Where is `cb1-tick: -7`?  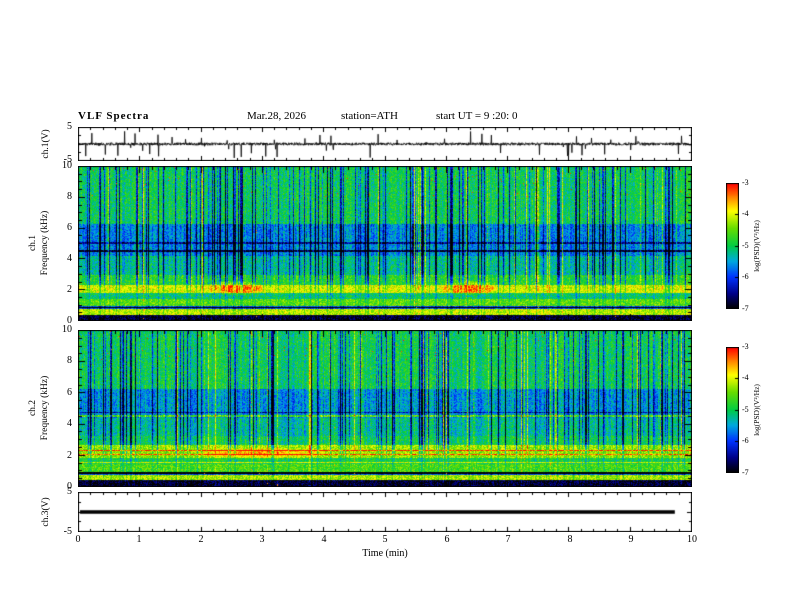
cb1-tick: -7 is located at coordinates (745, 308).